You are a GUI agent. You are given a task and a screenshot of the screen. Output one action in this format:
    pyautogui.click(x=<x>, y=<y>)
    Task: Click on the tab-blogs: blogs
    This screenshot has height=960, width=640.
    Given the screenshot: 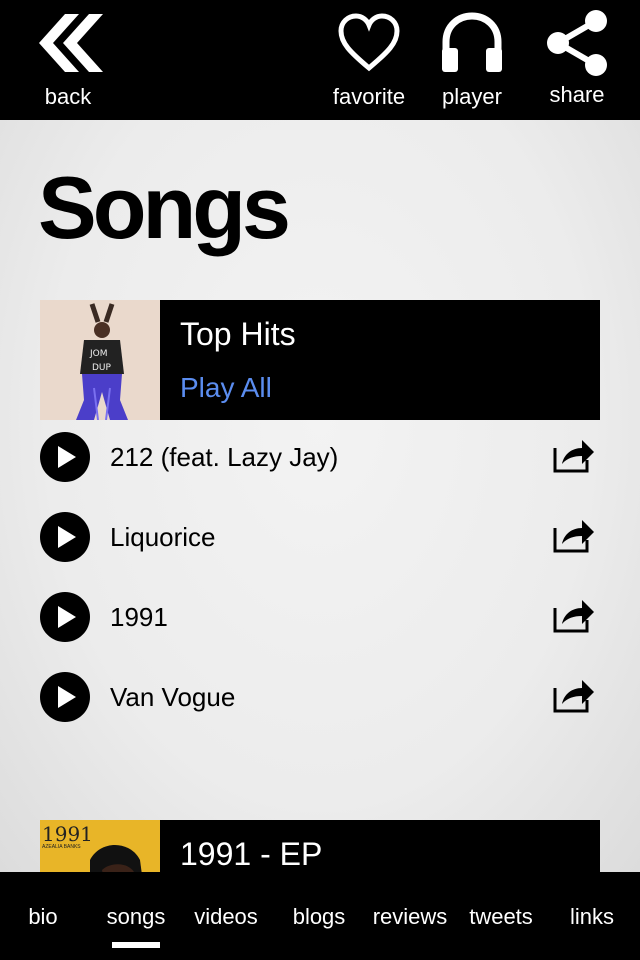 What is the action you would take?
    pyautogui.click(x=319, y=916)
    